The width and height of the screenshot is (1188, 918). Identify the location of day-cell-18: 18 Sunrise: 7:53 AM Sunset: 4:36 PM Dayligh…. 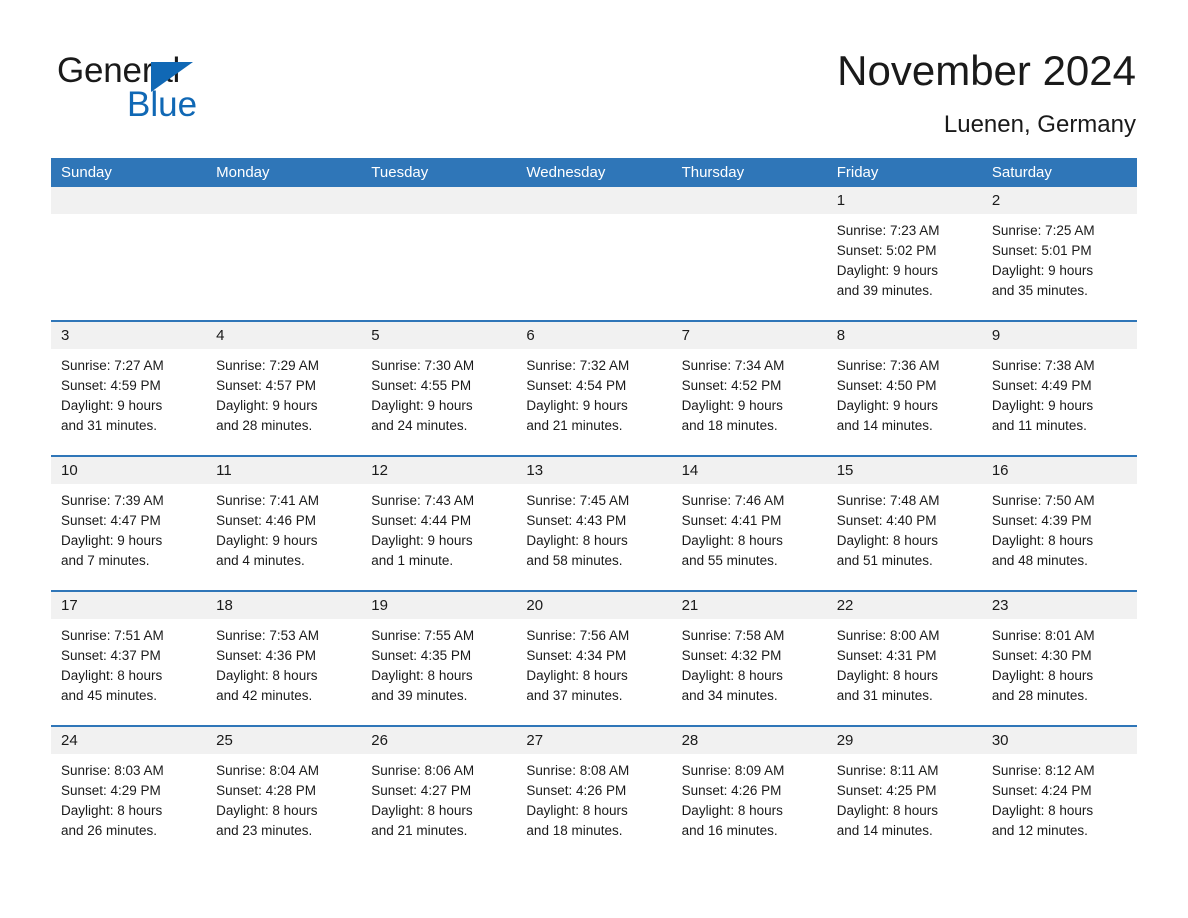
(284, 658).